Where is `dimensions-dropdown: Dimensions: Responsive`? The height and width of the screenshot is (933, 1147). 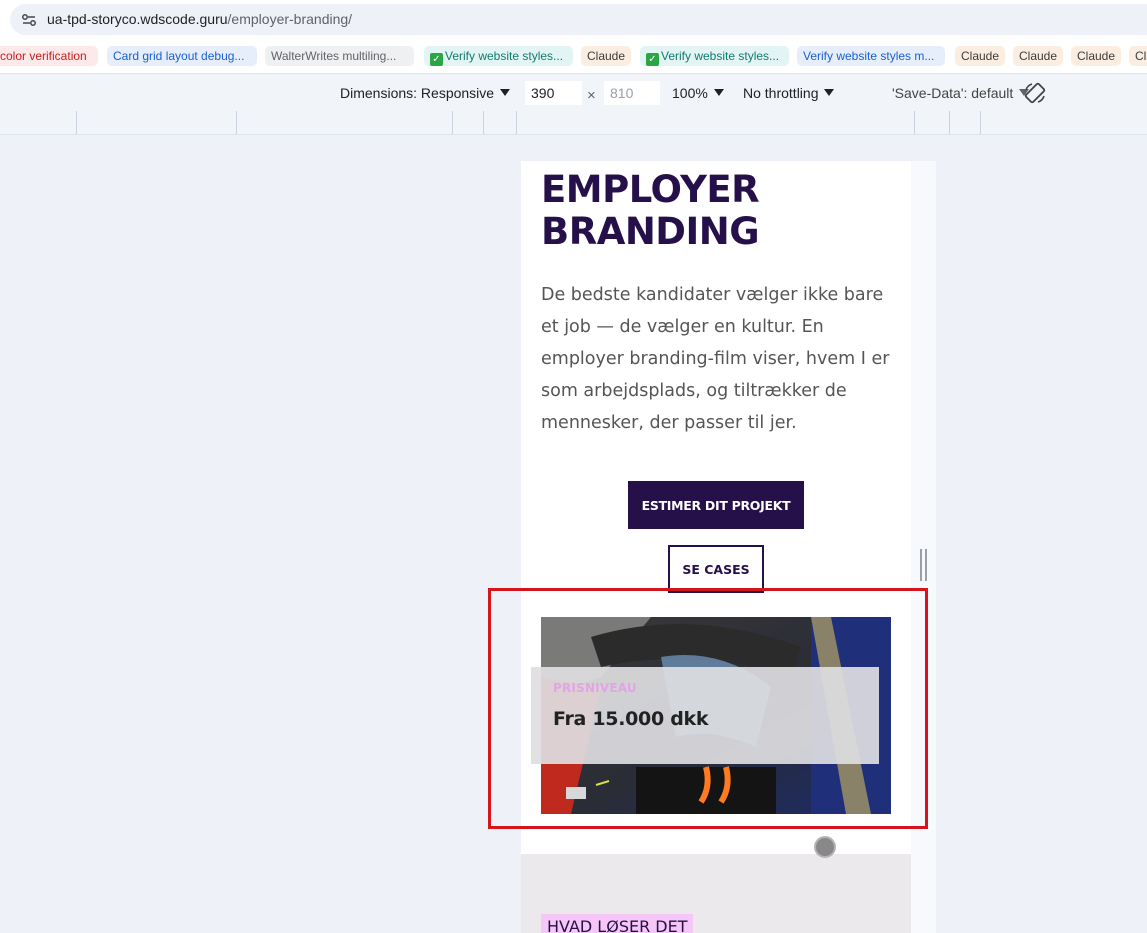 dimensions-dropdown: Dimensions: Responsive is located at coordinates (425, 93).